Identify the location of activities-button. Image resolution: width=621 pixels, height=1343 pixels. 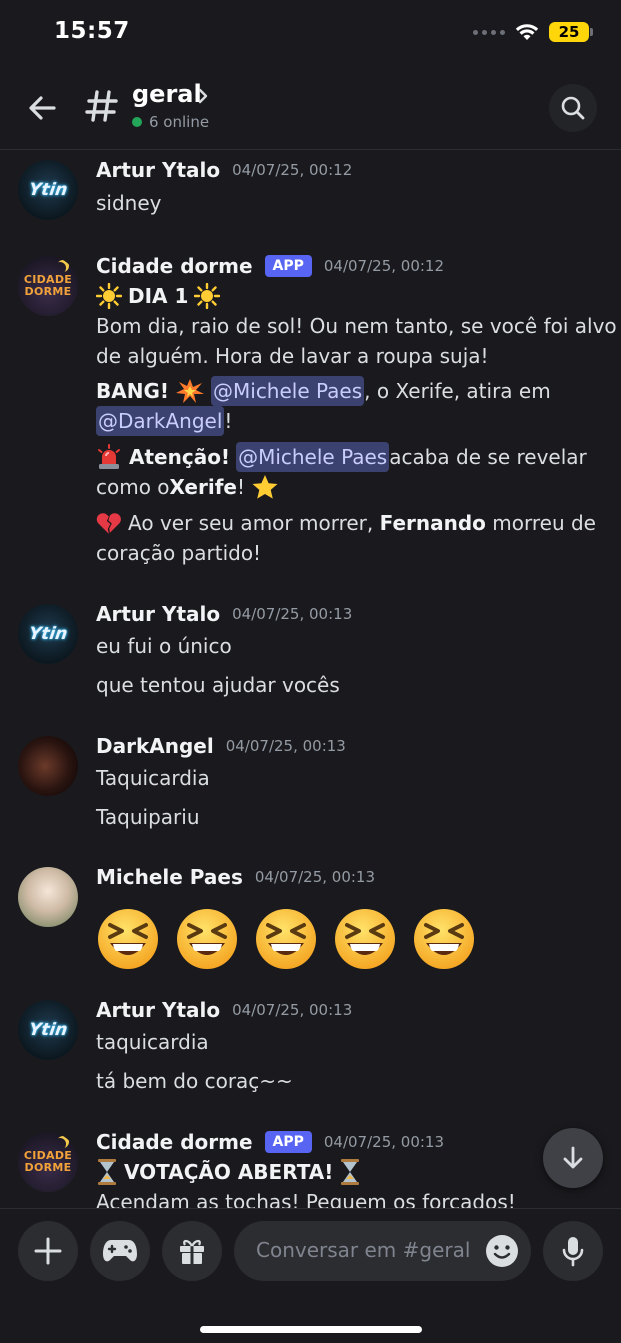
(120, 1251).